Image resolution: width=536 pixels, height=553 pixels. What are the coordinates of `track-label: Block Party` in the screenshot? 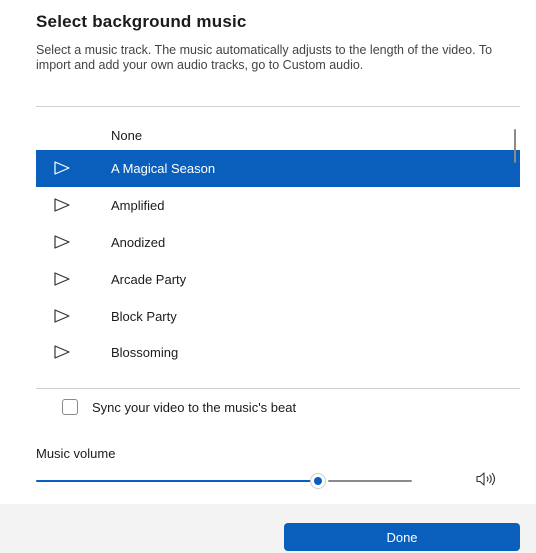 It's located at (144, 316).